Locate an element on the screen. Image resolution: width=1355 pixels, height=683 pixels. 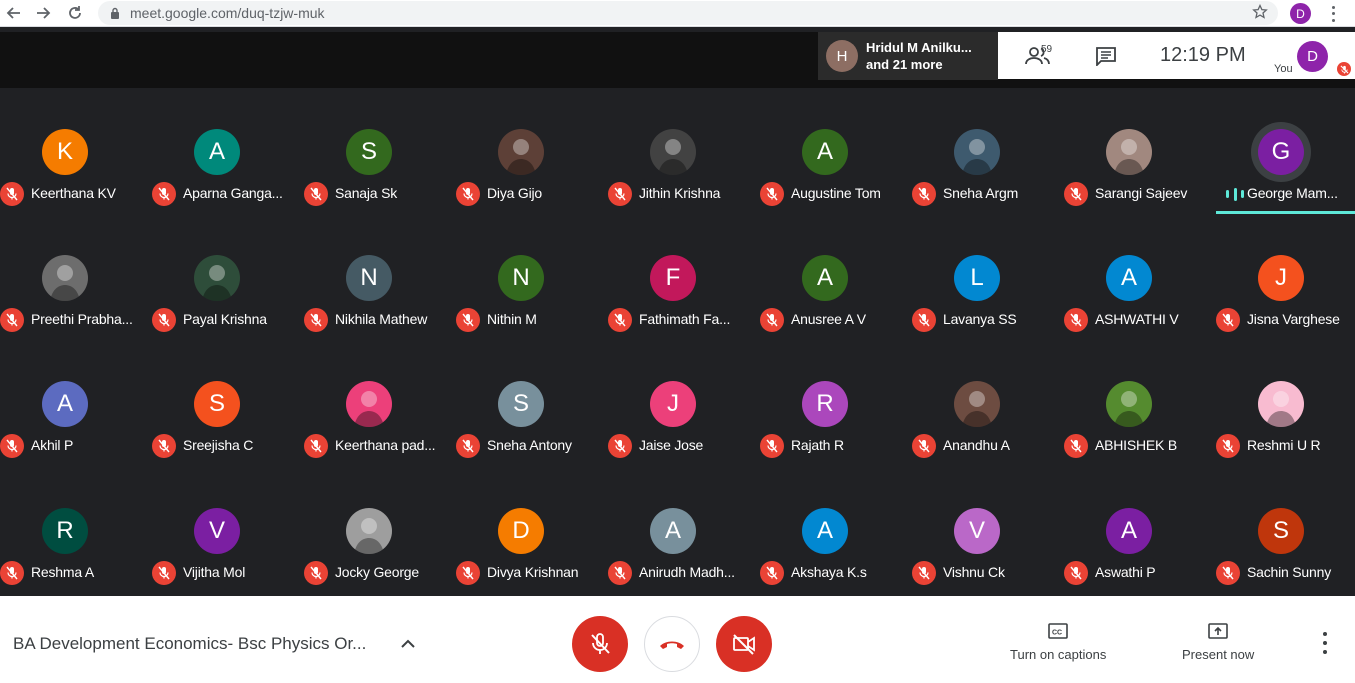
participant-name: ASHWATHI V is located at coordinates (1137, 319).